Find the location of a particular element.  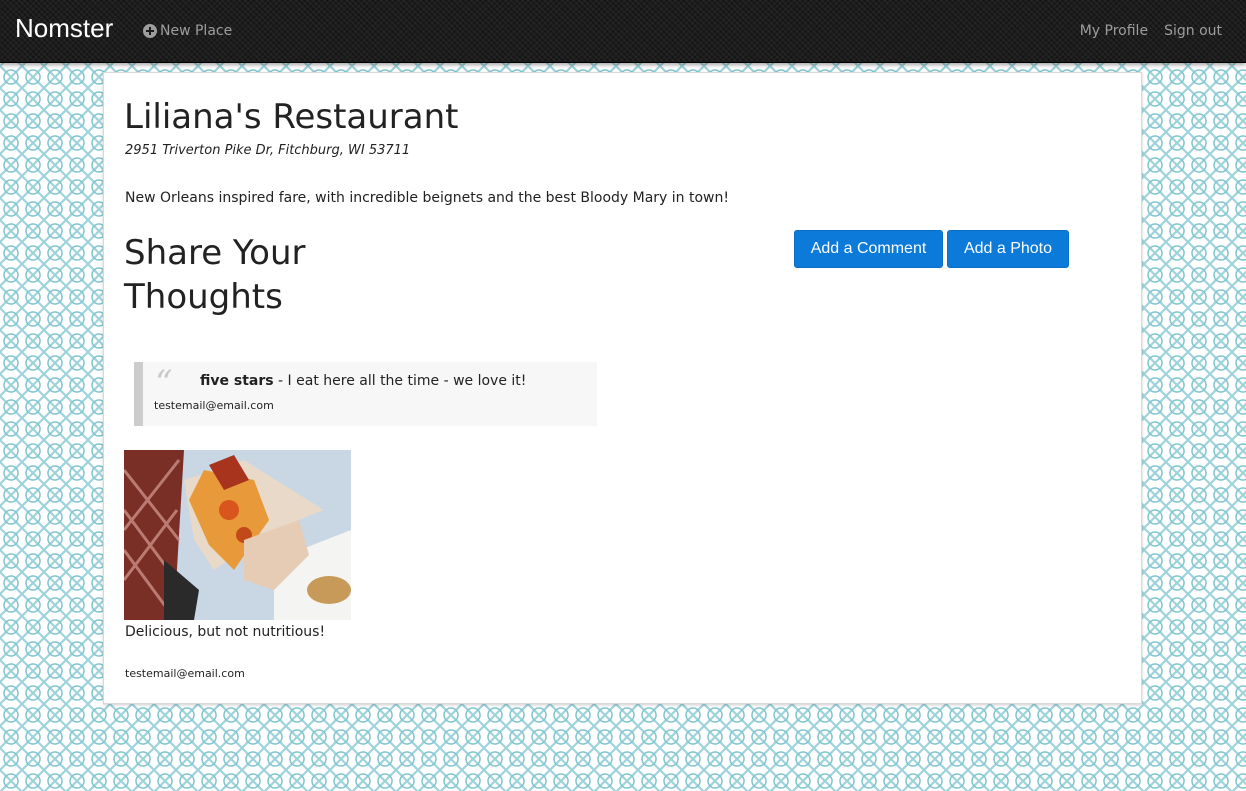

plus-circle-icon is located at coordinates (150, 31).